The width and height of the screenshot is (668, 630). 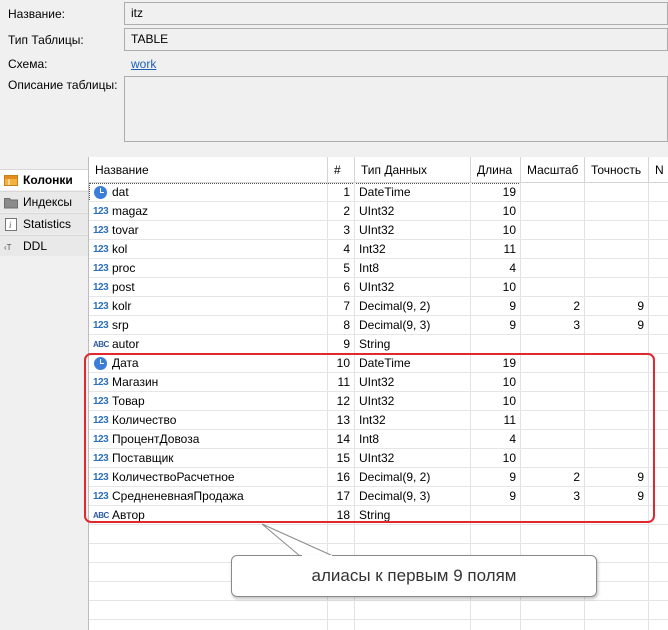 What do you see at coordinates (378, 496) in the screenshot?
I see `table-row: 123 СредненевнаяПродажа 17 Decimal(9, 3) 9 3 9` at bounding box center [378, 496].